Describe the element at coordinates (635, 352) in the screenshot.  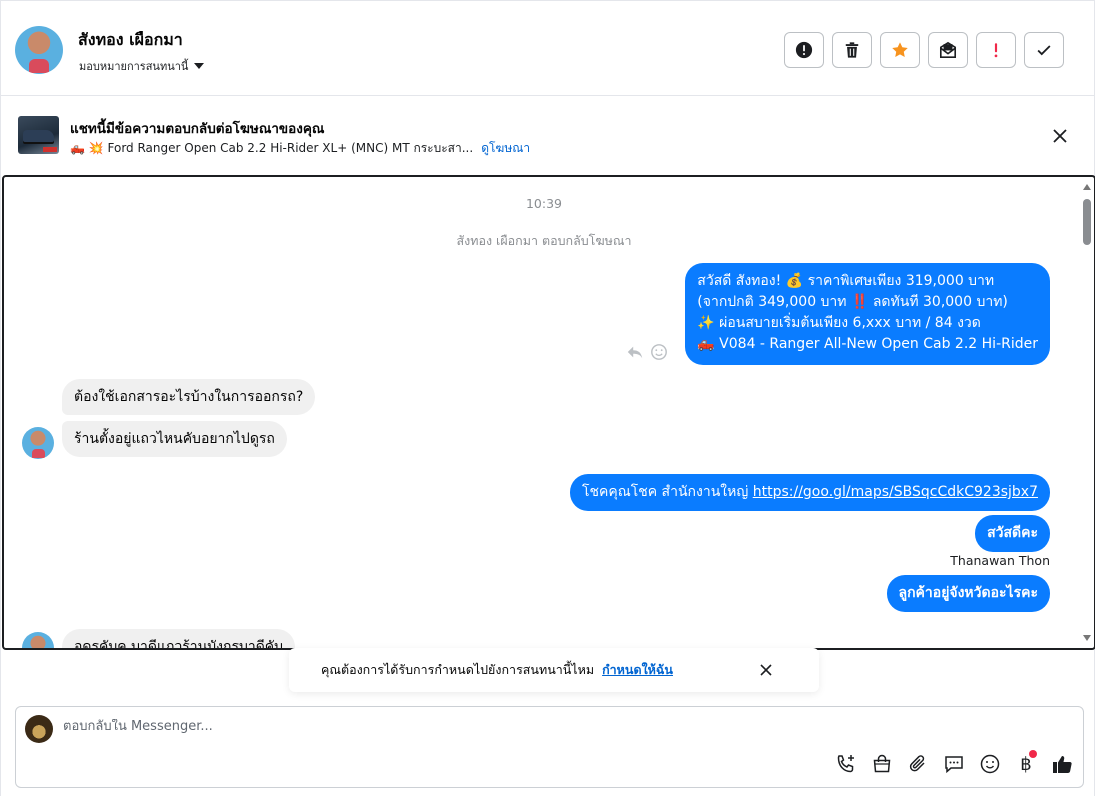
I see `reply-icon` at that location.